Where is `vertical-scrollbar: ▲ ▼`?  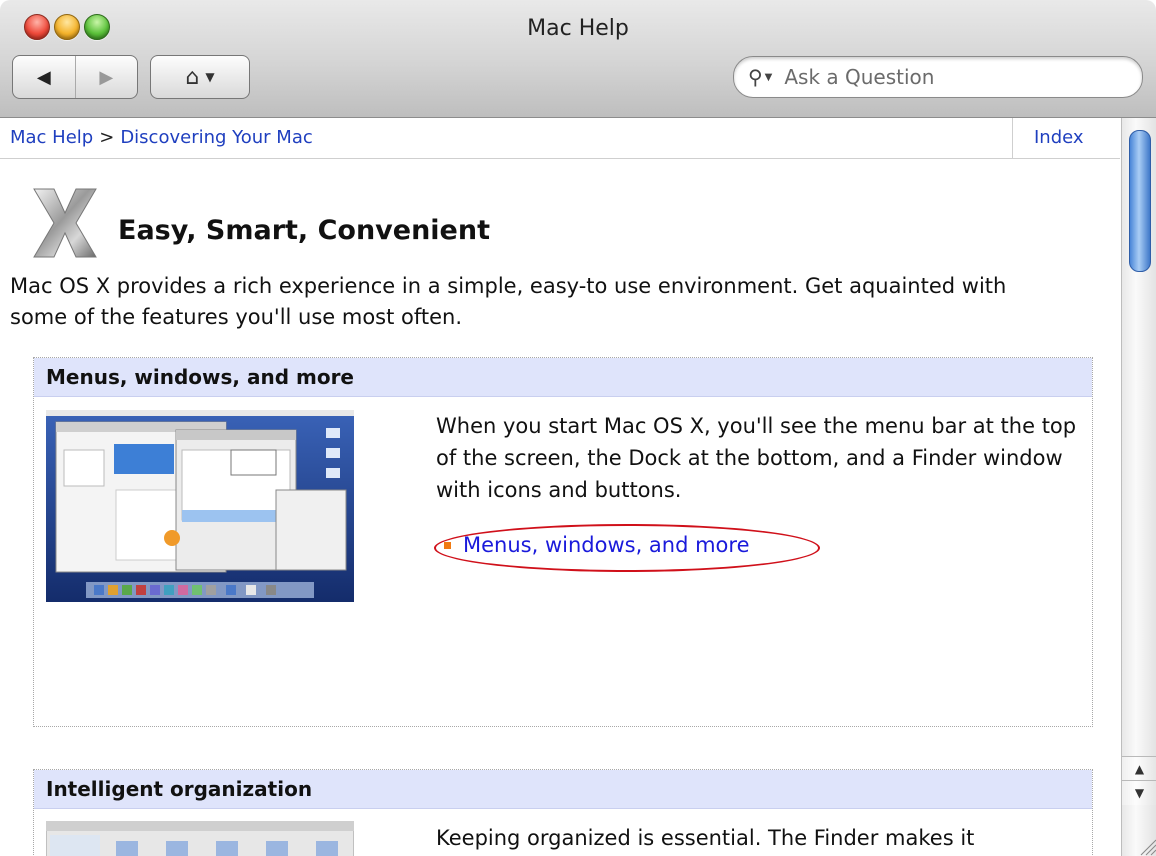 vertical-scrollbar: ▲ ▼ is located at coordinates (1138, 487).